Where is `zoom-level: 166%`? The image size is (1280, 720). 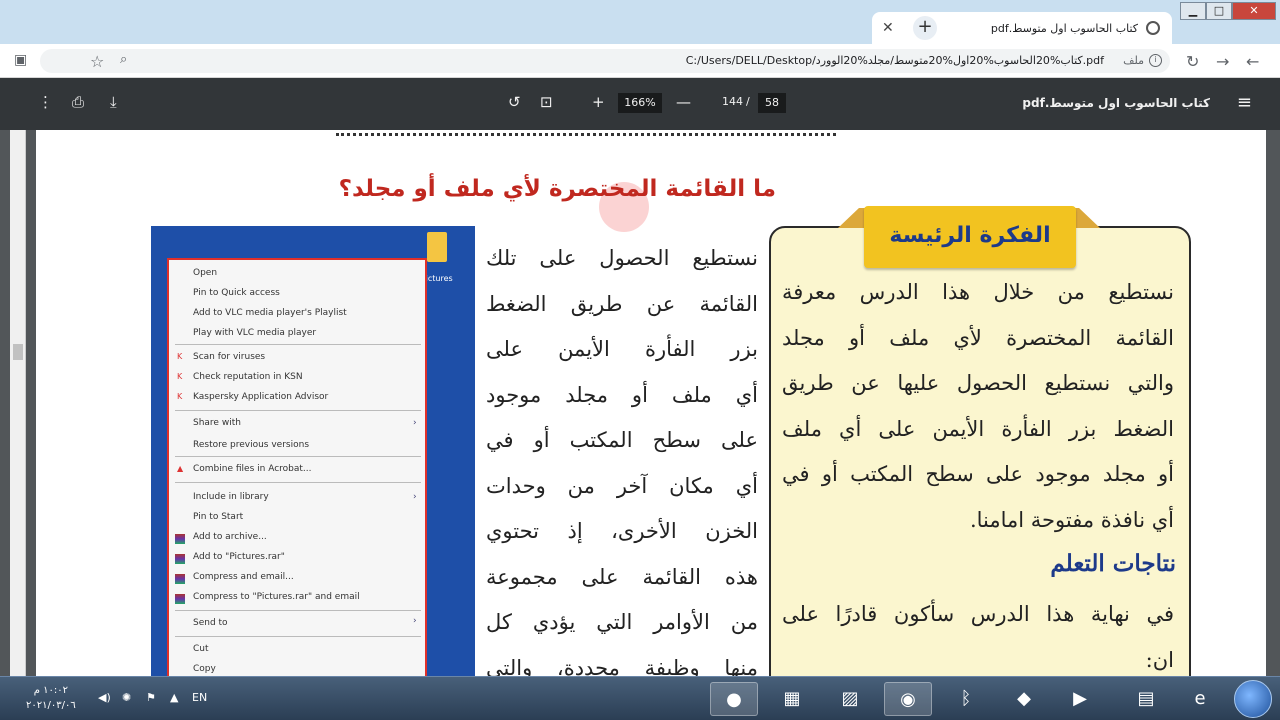
zoom-level: 166% is located at coordinates (640, 103).